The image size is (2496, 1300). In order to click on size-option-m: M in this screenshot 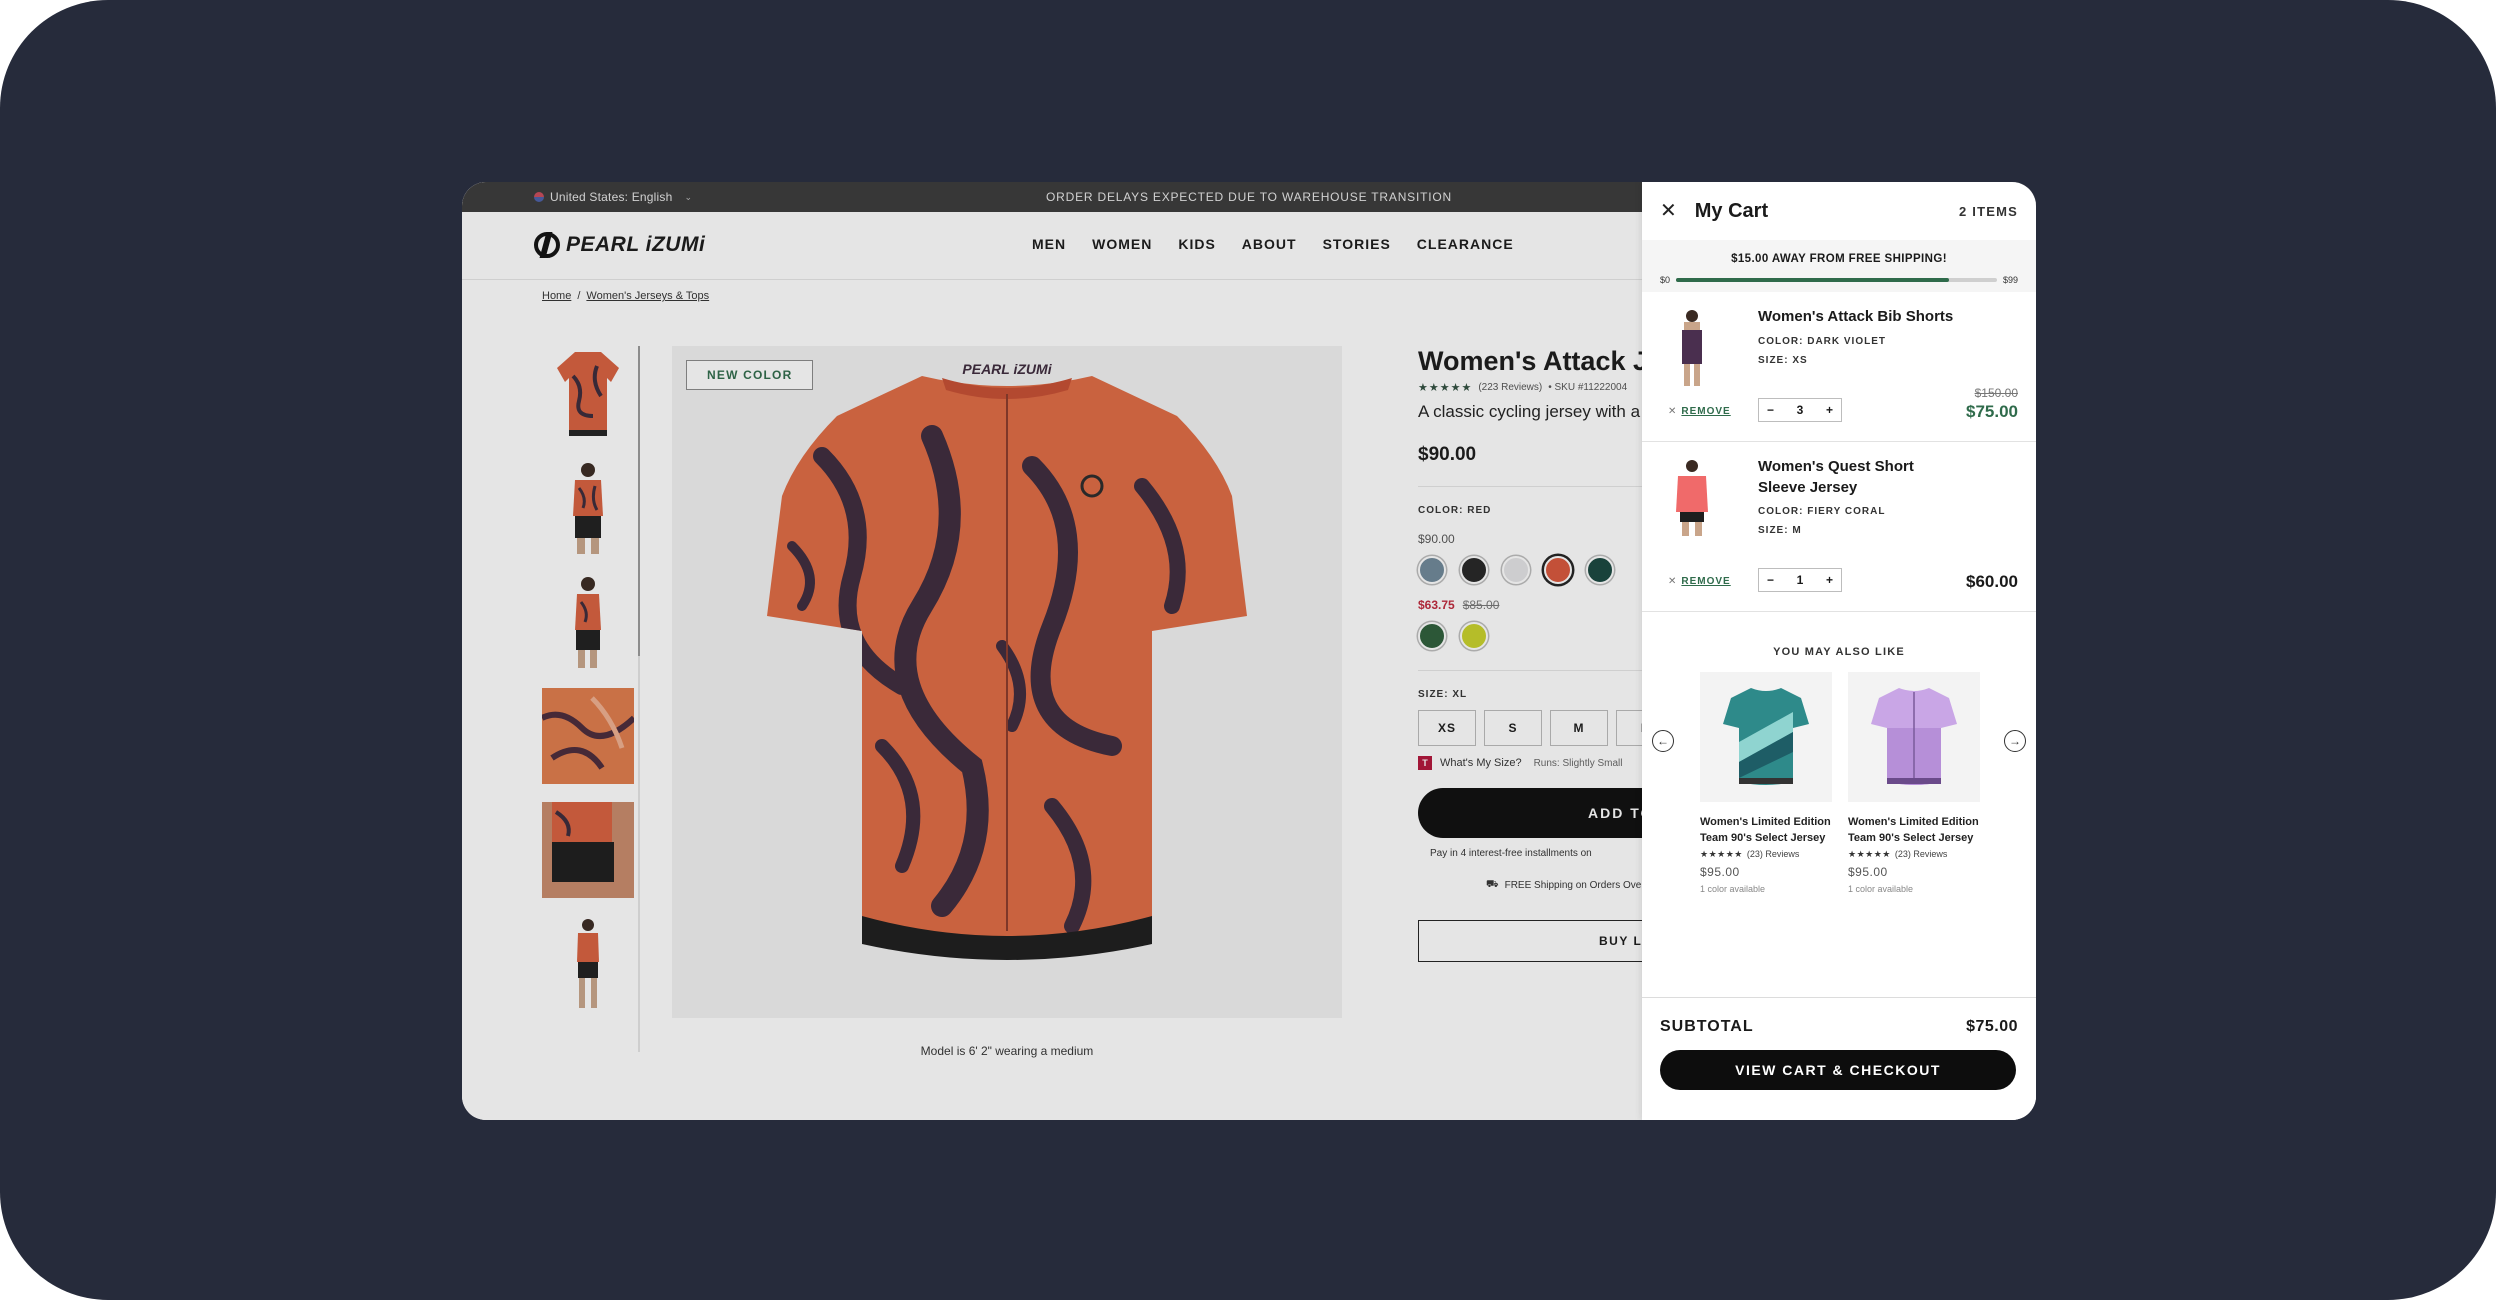, I will do `click(1579, 728)`.